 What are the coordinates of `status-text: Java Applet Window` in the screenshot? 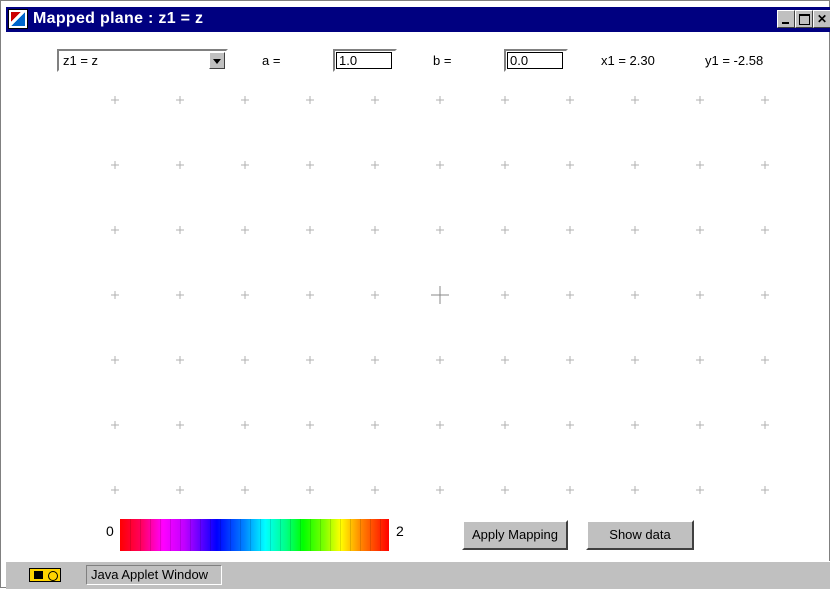 It's located at (154, 575).